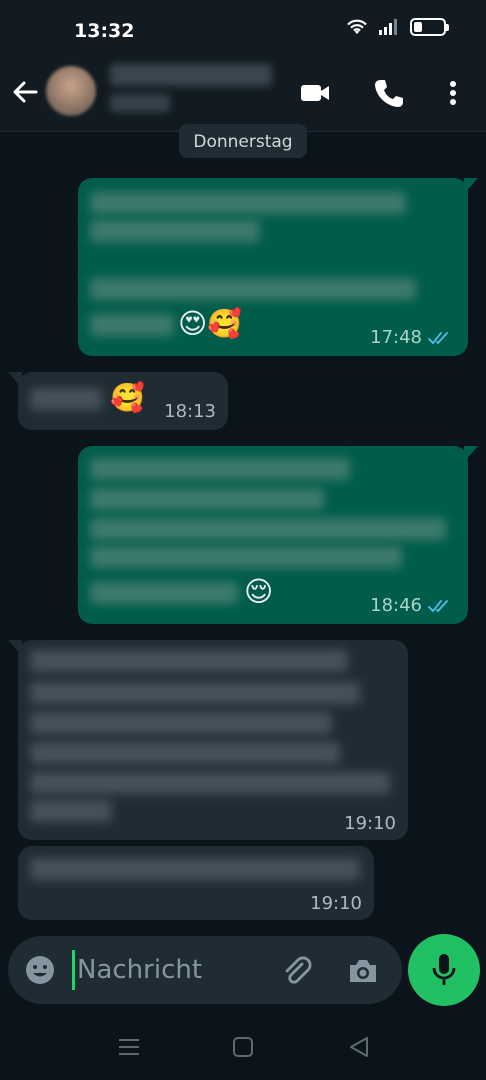 The height and width of the screenshot is (1080, 486). I want to click on mic-icon, so click(444, 969).